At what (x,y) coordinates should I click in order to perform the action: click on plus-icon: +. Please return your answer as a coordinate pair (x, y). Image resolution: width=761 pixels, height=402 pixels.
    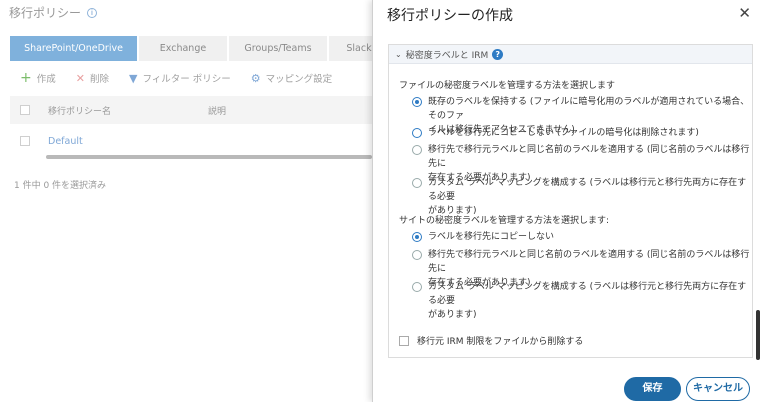
    Looking at the image, I should click on (26, 78).